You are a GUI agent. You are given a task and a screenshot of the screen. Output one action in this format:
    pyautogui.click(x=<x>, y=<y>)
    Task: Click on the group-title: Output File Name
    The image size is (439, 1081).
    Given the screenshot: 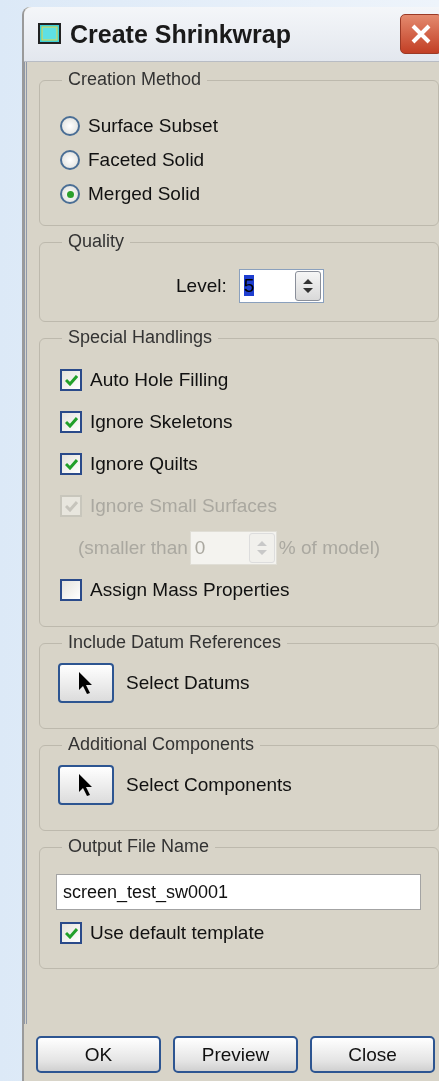 What is the action you would take?
    pyautogui.click(x=139, y=846)
    